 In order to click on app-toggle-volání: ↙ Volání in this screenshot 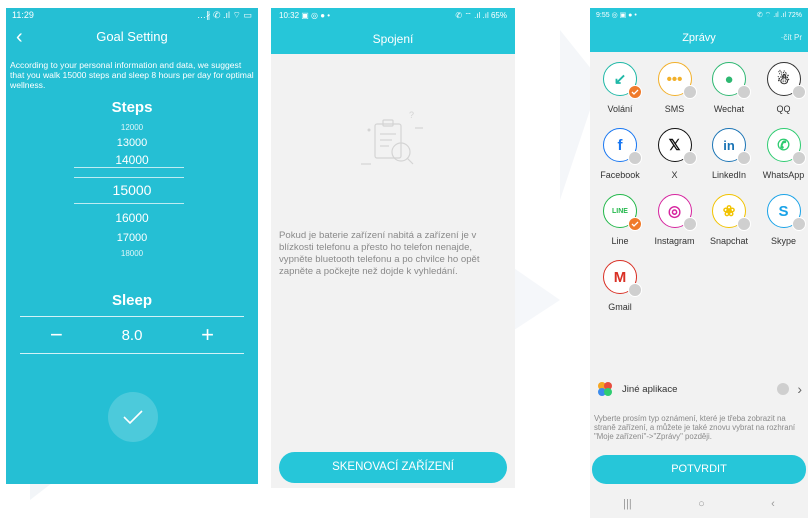, I will do `click(620, 88)`.